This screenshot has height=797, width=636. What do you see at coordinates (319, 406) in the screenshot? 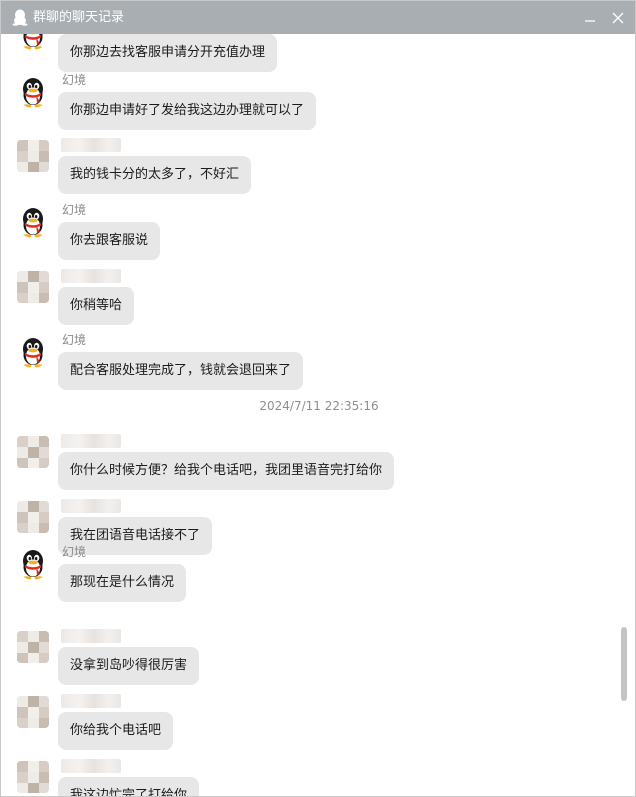
I see `message-timestamp: 2024/7/11 22:35:16` at bounding box center [319, 406].